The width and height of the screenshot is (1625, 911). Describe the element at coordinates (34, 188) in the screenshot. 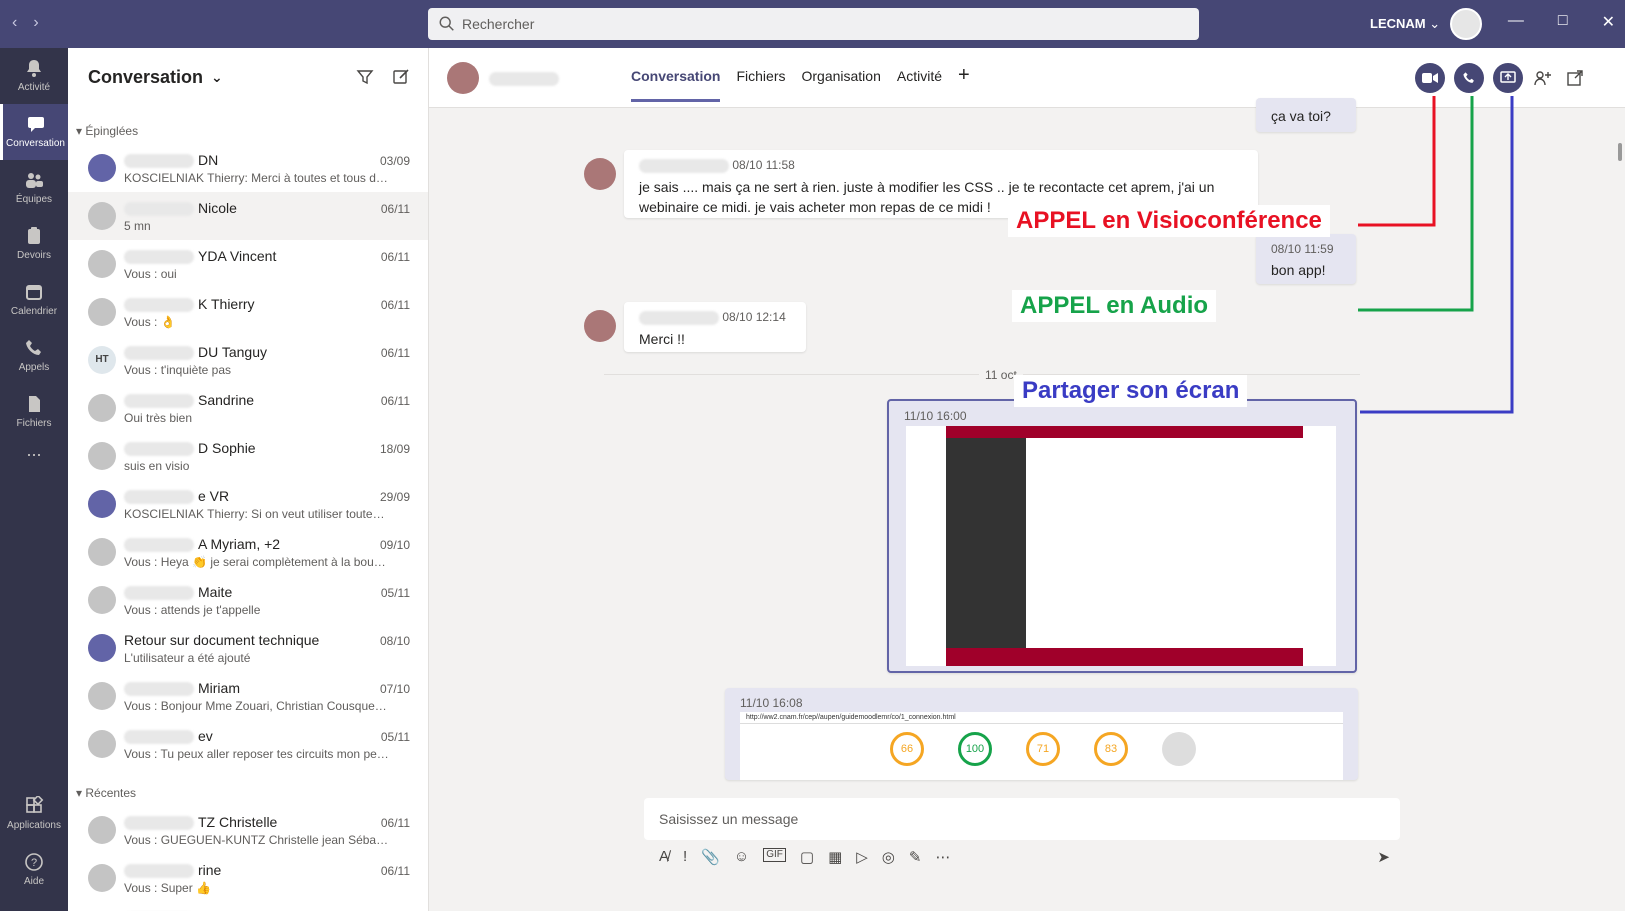

I see `rail-item-teams: Équipes` at that location.